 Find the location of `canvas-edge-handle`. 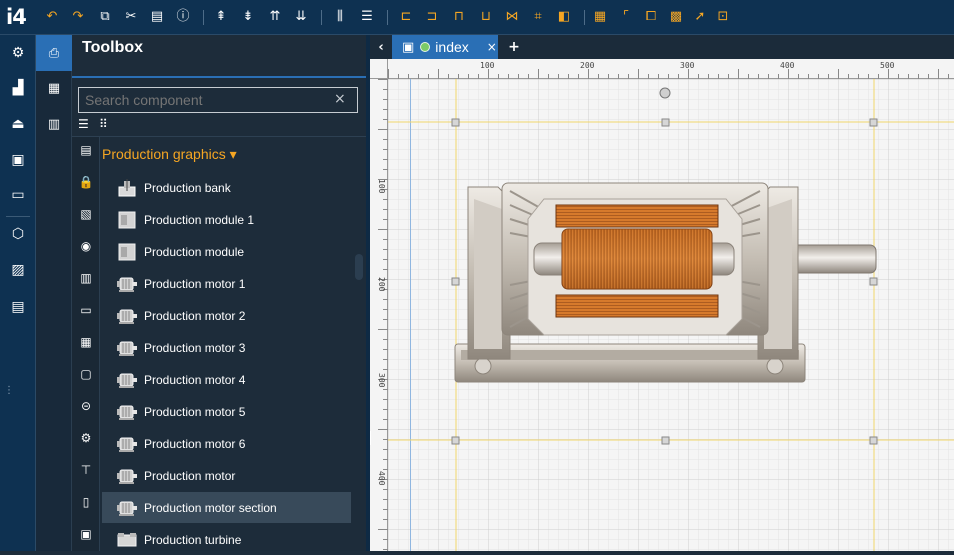

canvas-edge-handle is located at coordinates (370, 438).